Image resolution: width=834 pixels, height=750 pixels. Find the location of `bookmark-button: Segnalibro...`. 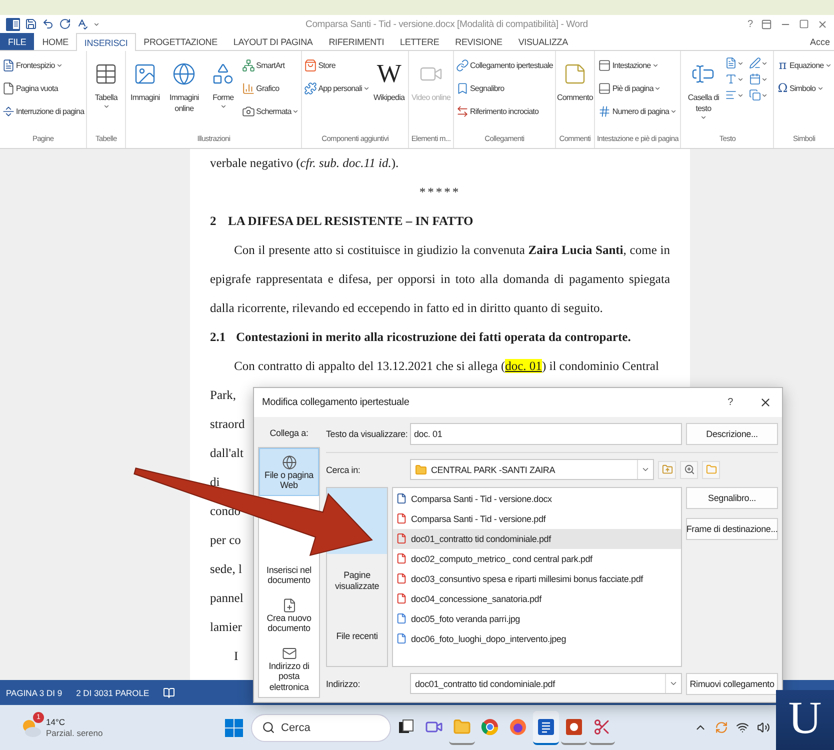

bookmark-button: Segnalibro... is located at coordinates (732, 497).